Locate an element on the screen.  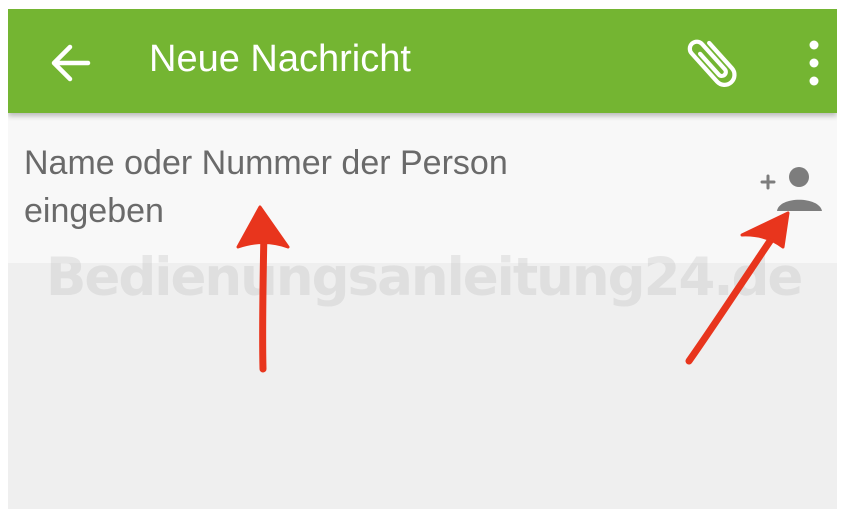
back-button is located at coordinates (72, 63).